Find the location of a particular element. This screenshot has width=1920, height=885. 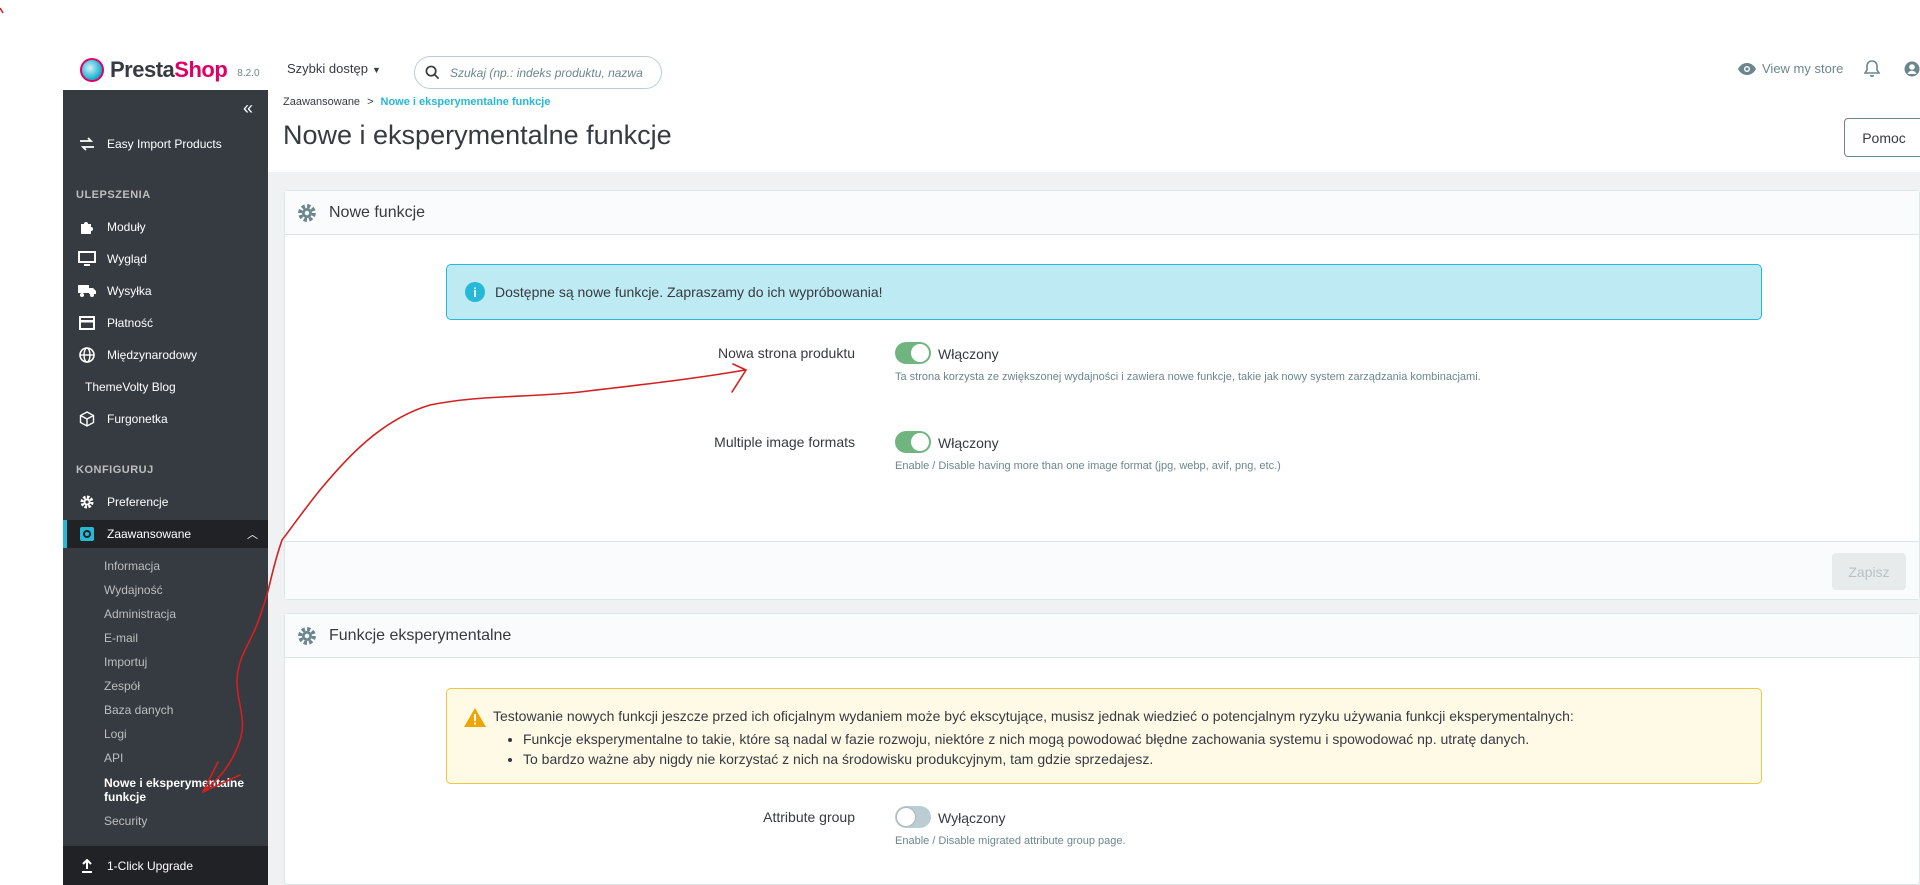

search-input is located at coordinates (548, 72).